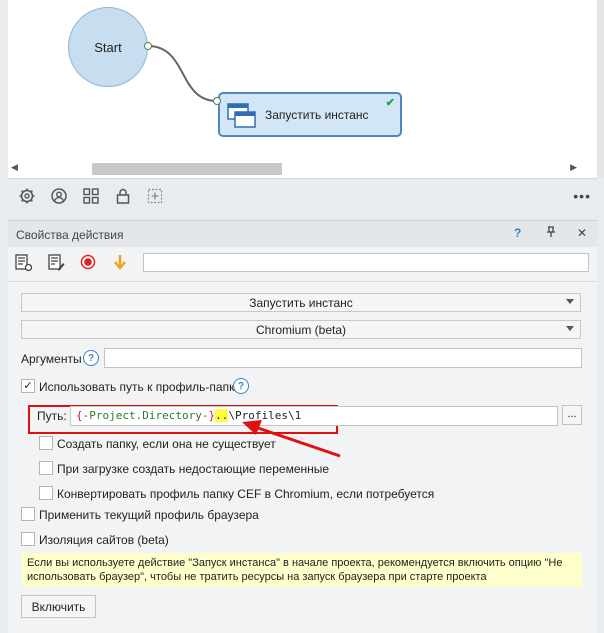 The height and width of the screenshot is (633, 604). What do you see at coordinates (46, 468) in the screenshot?
I see `create-vars-checkbox` at bounding box center [46, 468].